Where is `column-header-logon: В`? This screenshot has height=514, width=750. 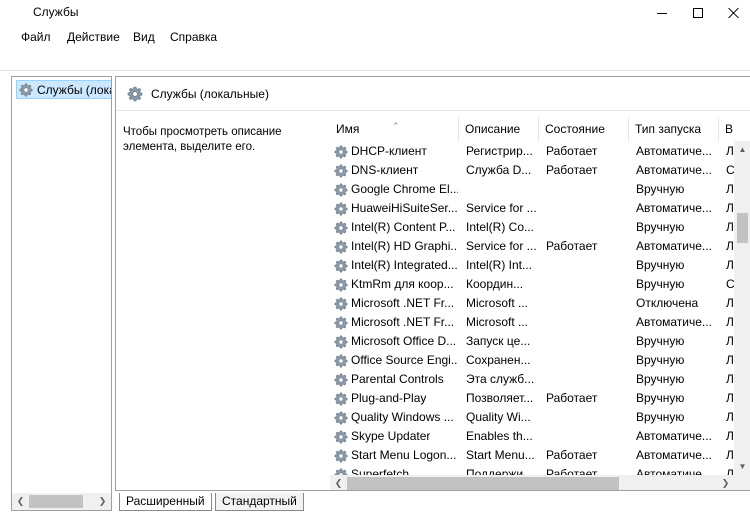
column-header-logon: В is located at coordinates (734, 129).